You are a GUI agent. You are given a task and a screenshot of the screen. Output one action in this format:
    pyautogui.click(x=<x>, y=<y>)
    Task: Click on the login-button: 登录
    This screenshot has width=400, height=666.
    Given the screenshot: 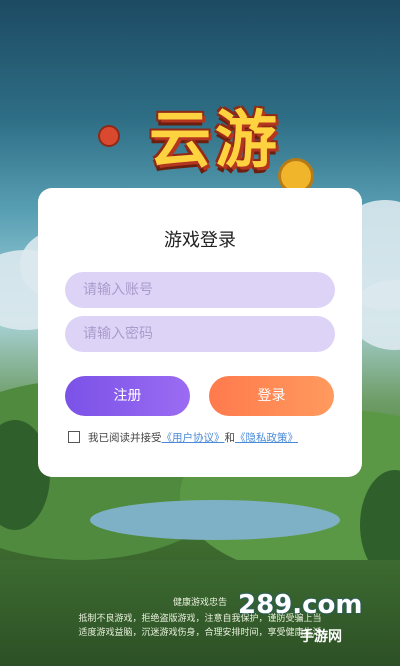 What is the action you would take?
    pyautogui.click(x=271, y=396)
    